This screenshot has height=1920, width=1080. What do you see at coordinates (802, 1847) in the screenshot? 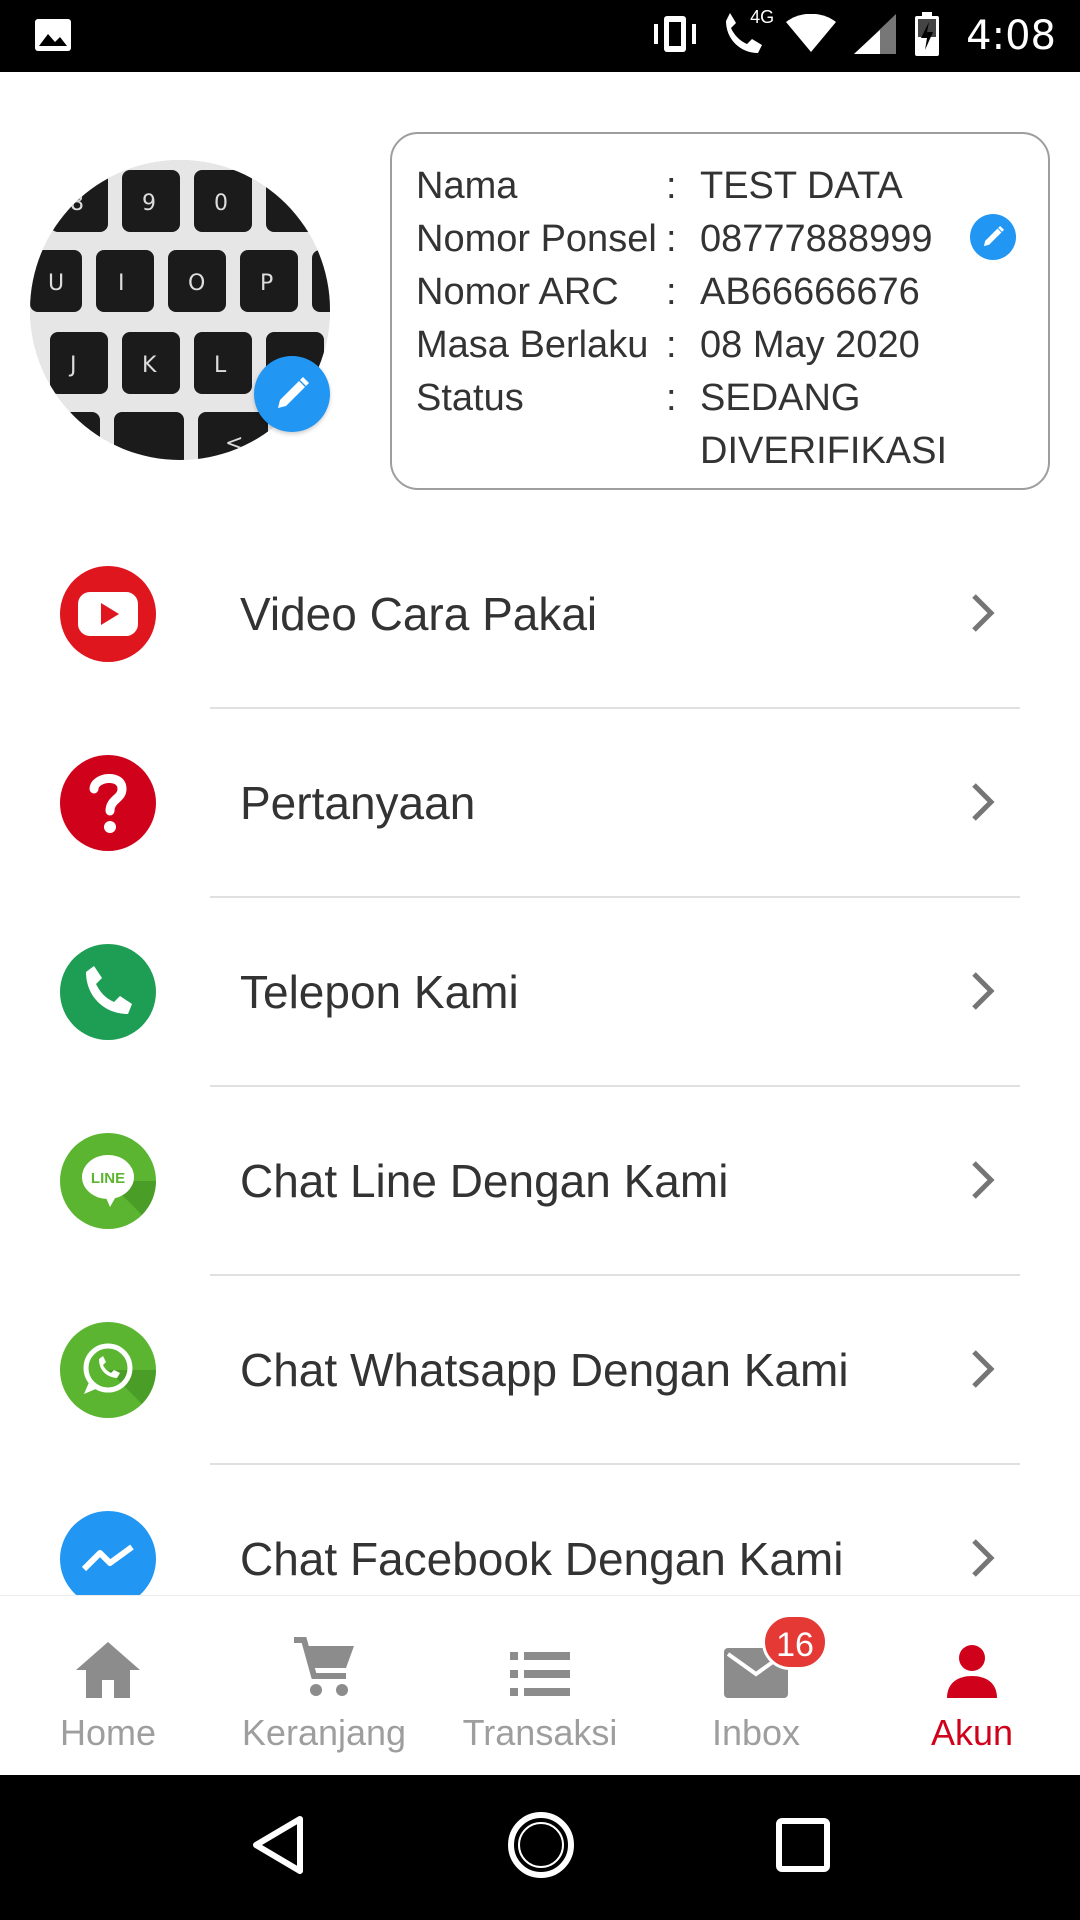
I see `recents-icon` at bounding box center [802, 1847].